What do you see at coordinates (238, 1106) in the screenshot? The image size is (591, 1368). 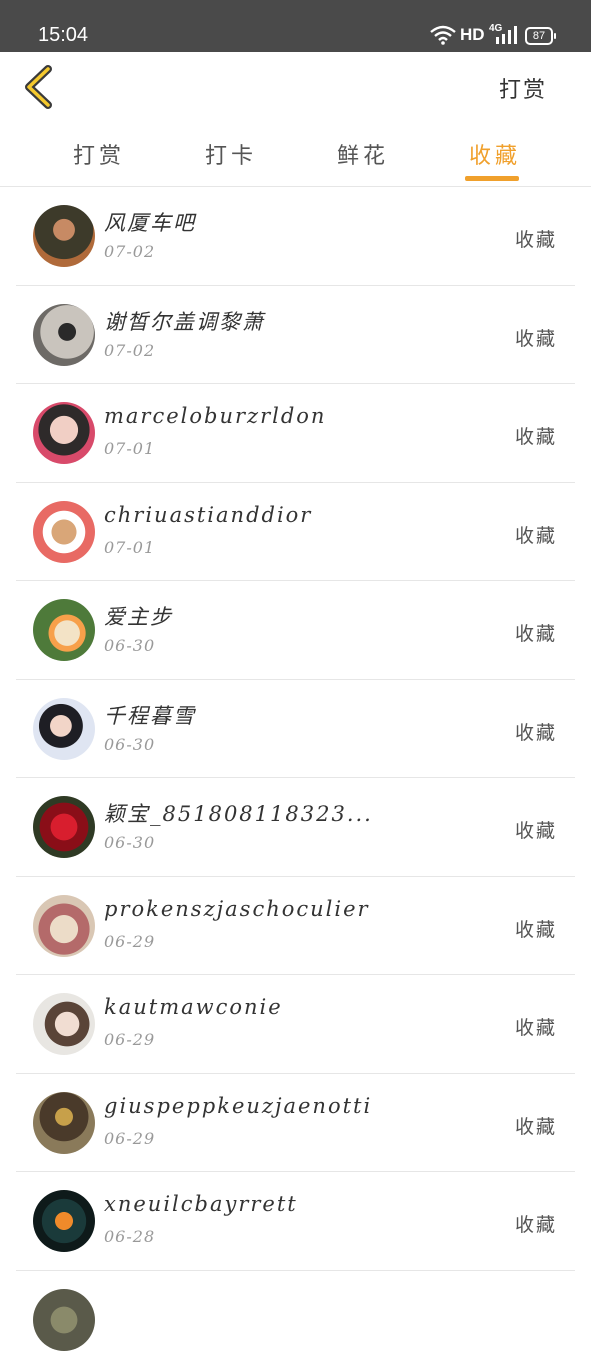 I see `user-name: giuspeppkeuzjaenotti` at bounding box center [238, 1106].